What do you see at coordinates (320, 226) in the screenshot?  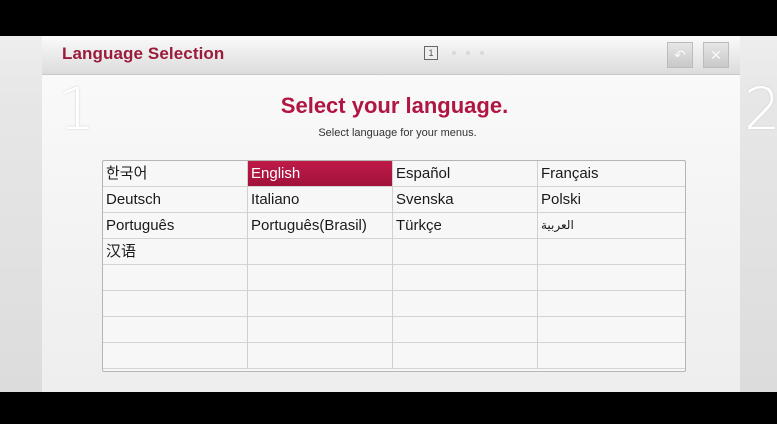 I see `language-option: Português(Brasil)` at bounding box center [320, 226].